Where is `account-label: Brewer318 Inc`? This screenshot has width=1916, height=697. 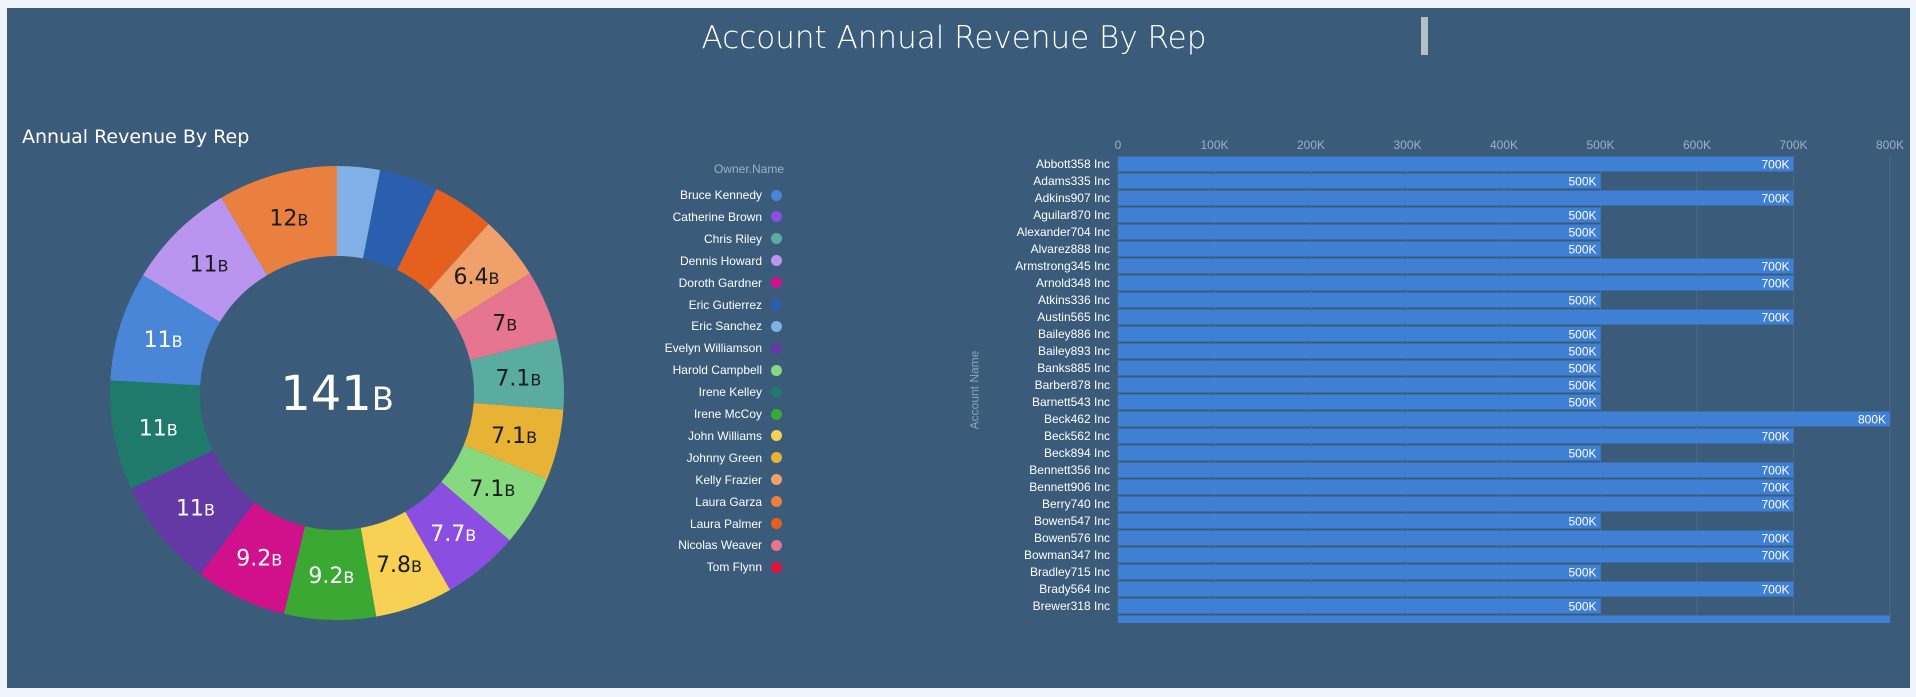
account-label: Brewer318 Inc is located at coordinates (1071, 605).